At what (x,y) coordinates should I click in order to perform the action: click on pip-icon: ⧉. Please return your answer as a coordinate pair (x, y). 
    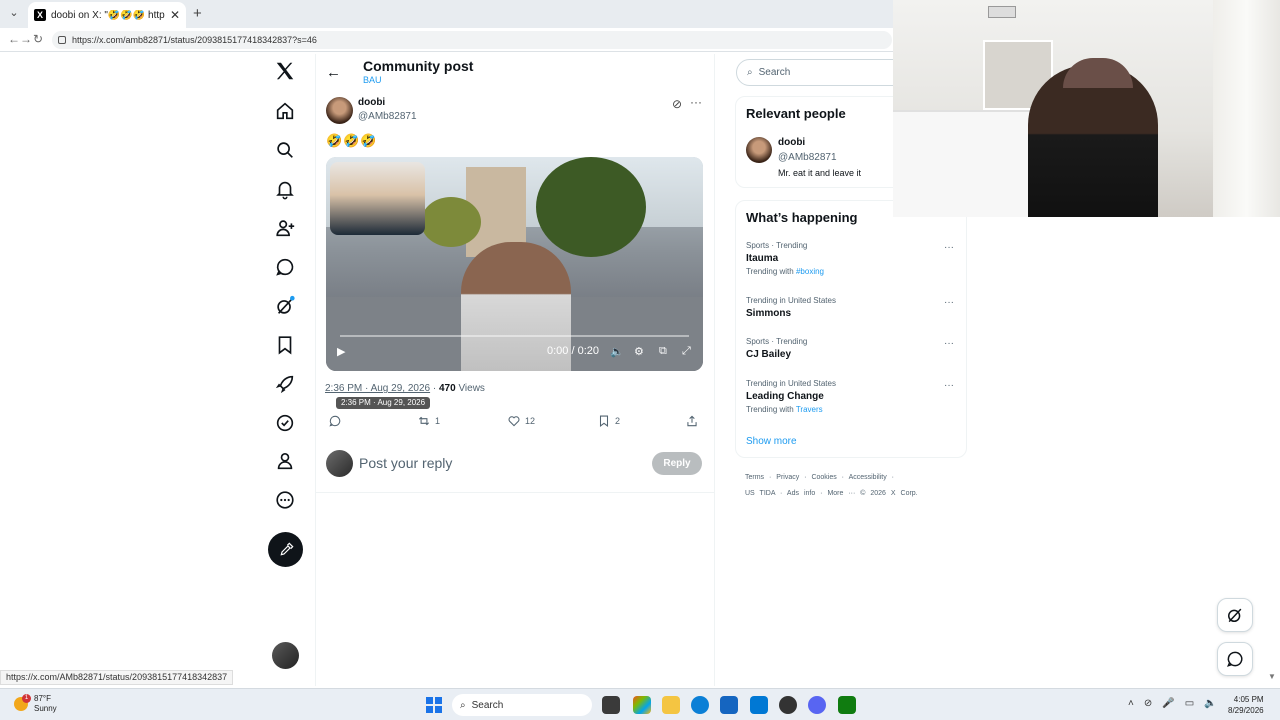
    Looking at the image, I should click on (663, 351).